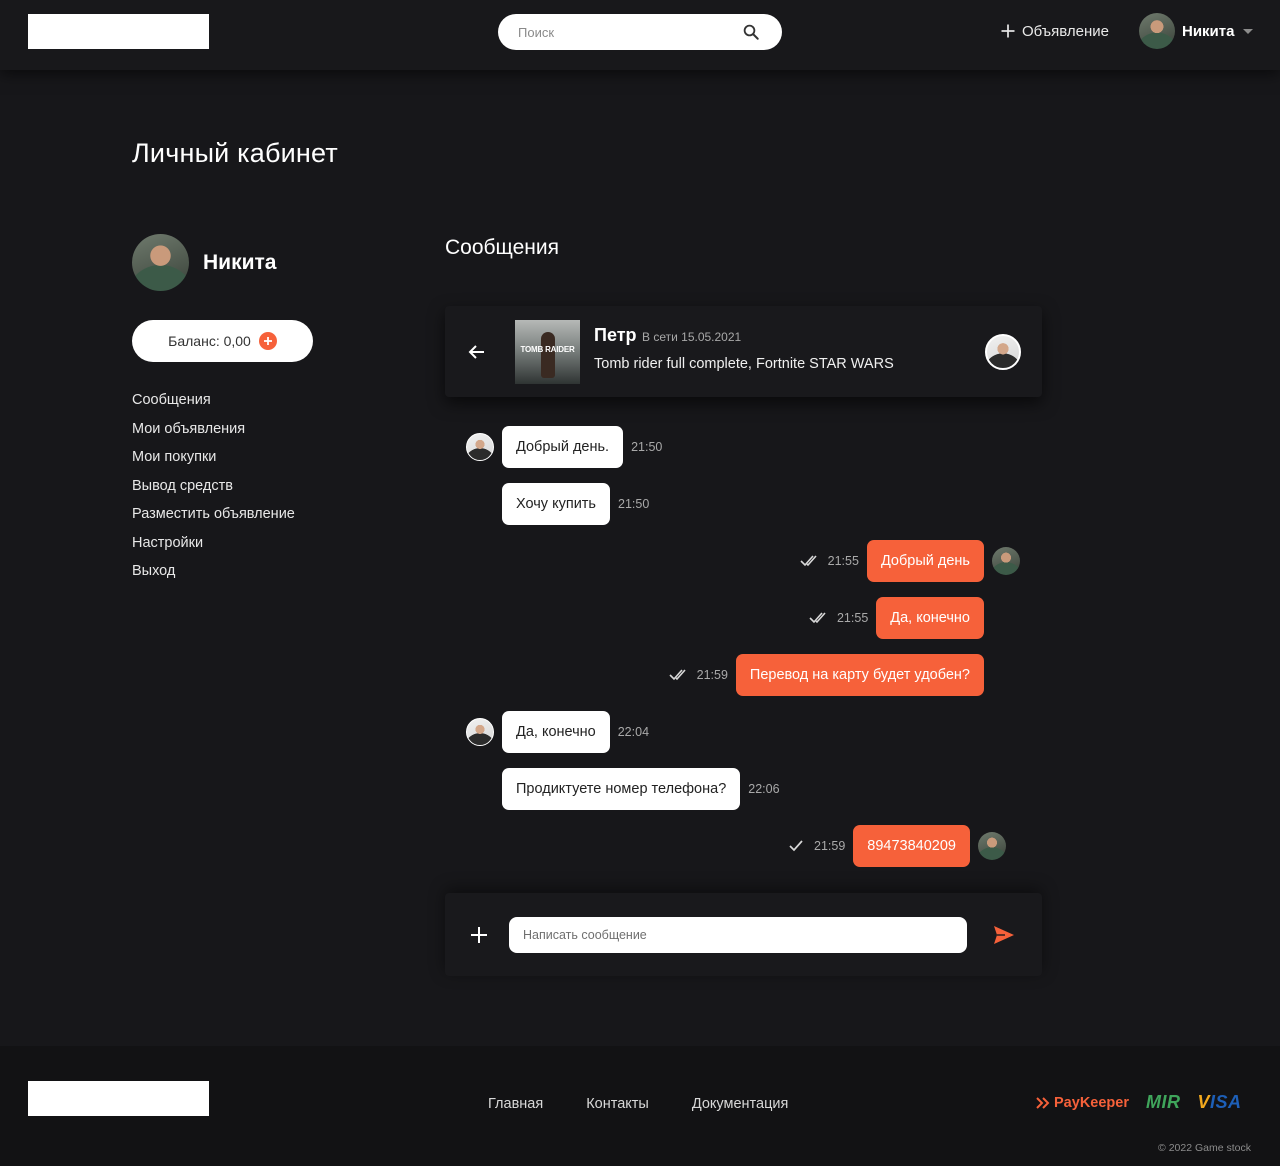 This screenshot has height=1166, width=1280. I want to click on check-icon, so click(796, 846).